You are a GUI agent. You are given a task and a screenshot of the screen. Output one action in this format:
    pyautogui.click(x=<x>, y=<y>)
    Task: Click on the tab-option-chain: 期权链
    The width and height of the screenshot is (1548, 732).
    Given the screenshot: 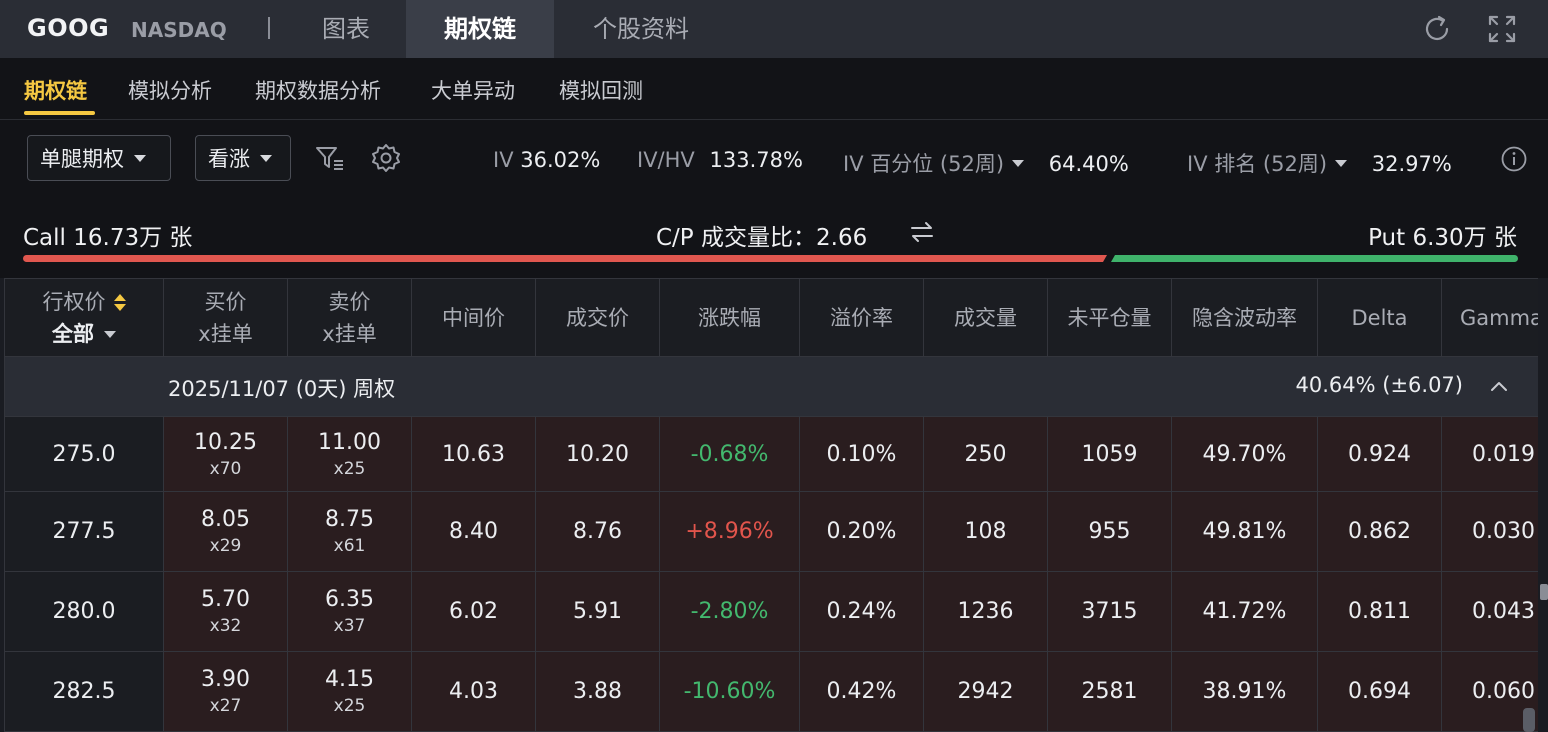 What is the action you would take?
    pyautogui.click(x=480, y=29)
    